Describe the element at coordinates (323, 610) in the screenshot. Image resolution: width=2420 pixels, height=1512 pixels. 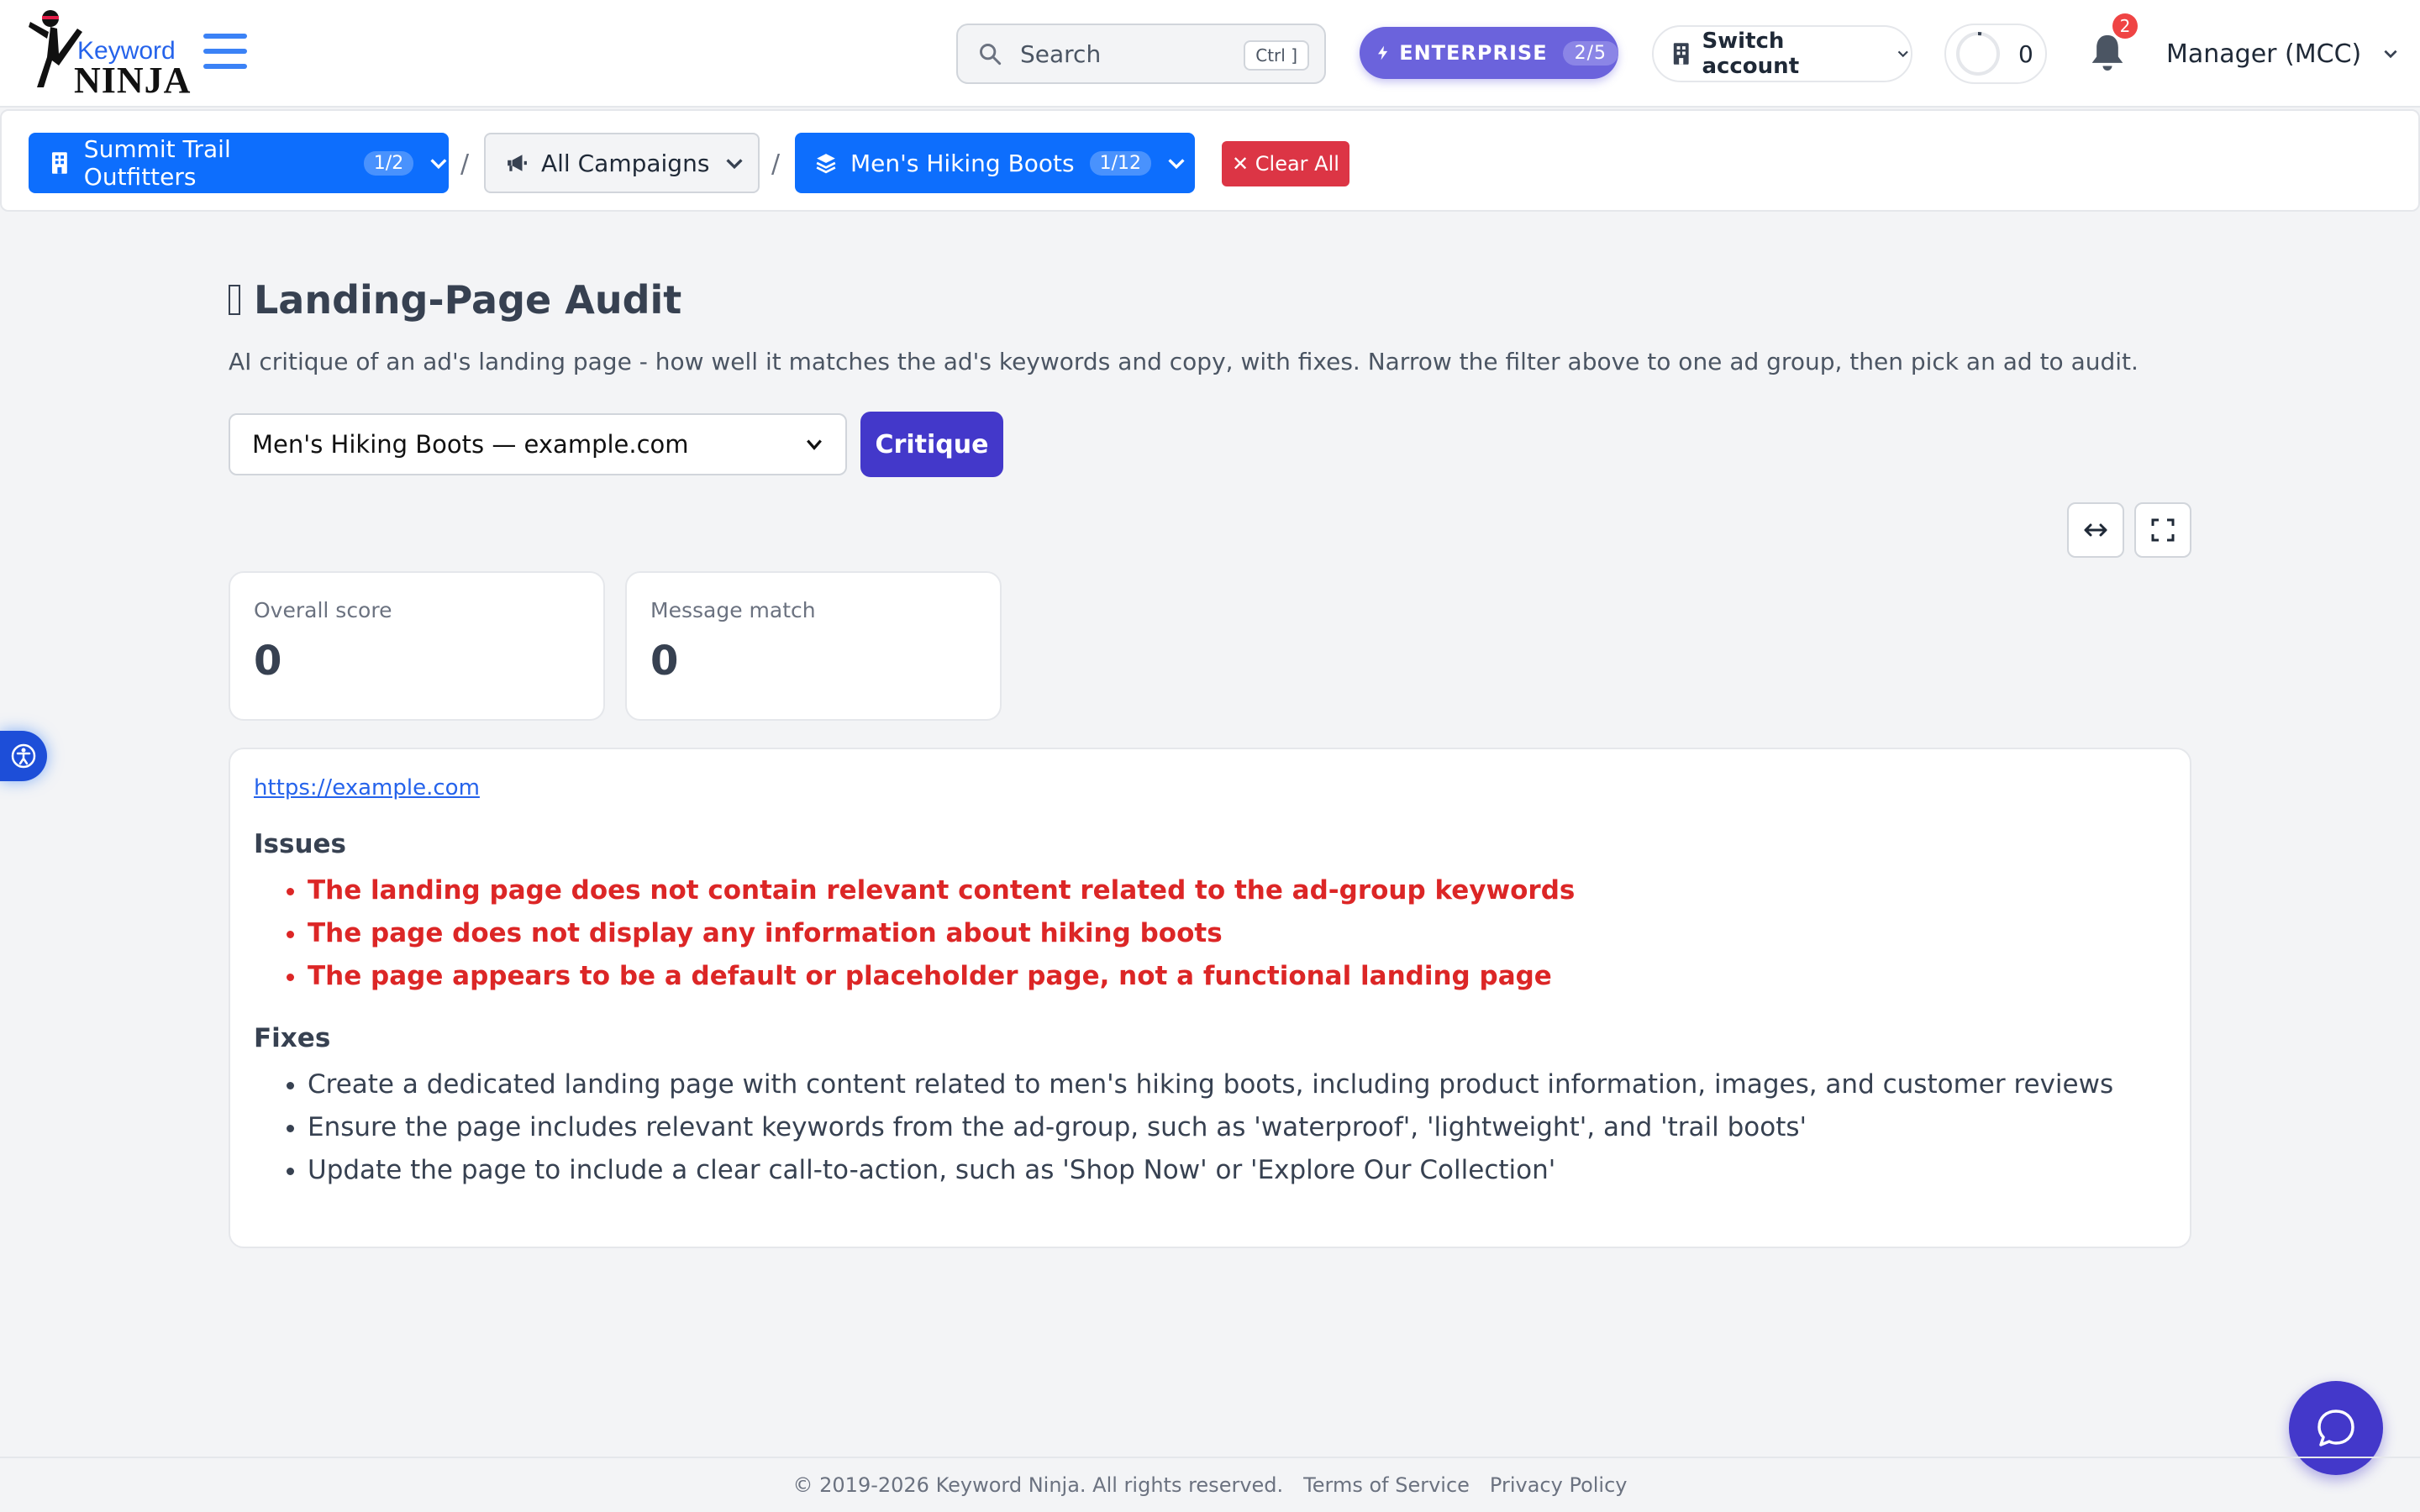
I see `stat-label: Overall score` at that location.